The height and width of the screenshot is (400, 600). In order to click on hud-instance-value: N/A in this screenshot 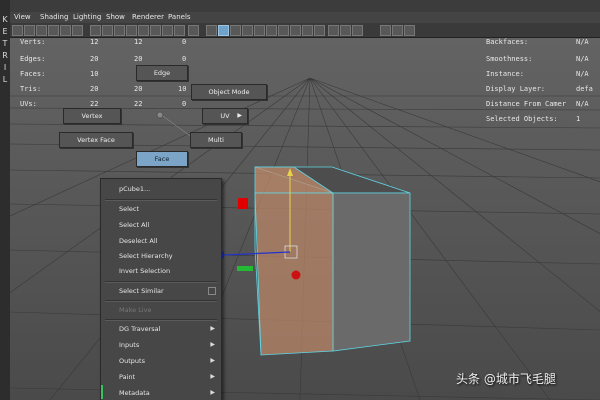, I will do `click(582, 74)`.